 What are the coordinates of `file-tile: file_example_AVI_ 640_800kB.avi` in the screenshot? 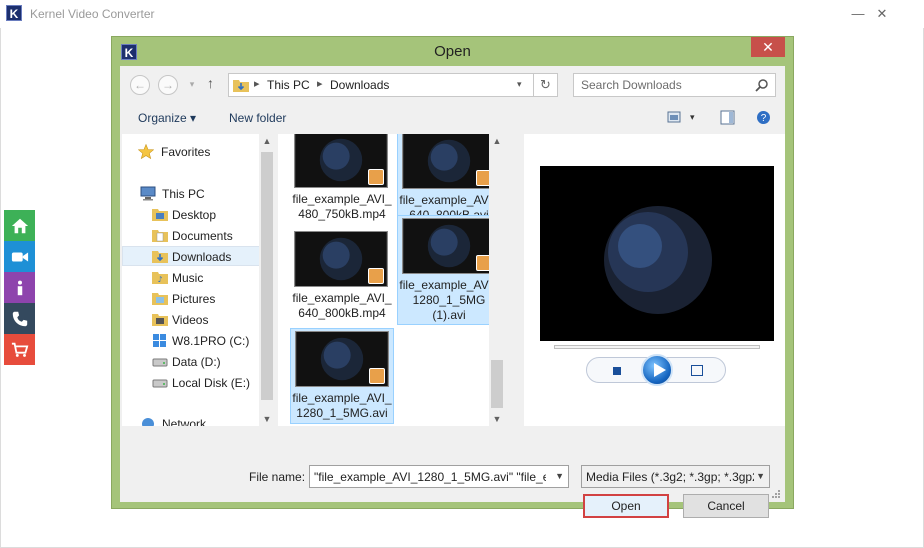 It's located at (449, 180).